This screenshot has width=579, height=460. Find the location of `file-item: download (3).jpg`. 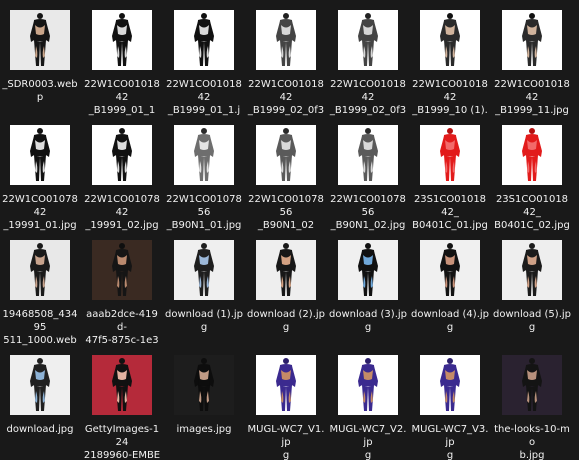

file-item: download (3).jpg is located at coordinates (368, 296).